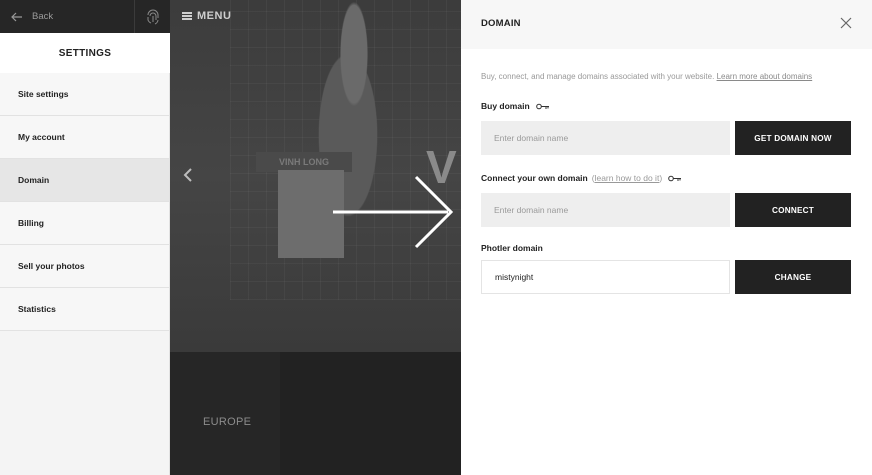 Image resolution: width=872 pixels, height=475 pixels. Describe the element at coordinates (43, 16) in the screenshot. I see `back-label: Back` at that location.